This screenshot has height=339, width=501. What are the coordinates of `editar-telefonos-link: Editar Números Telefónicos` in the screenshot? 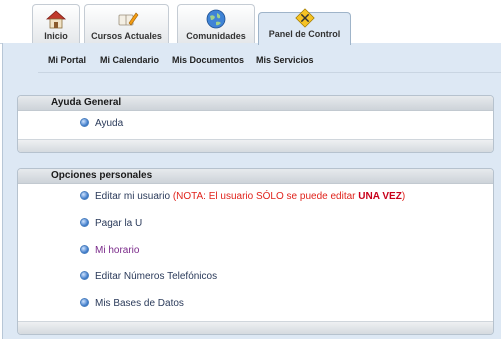 It's located at (156, 276).